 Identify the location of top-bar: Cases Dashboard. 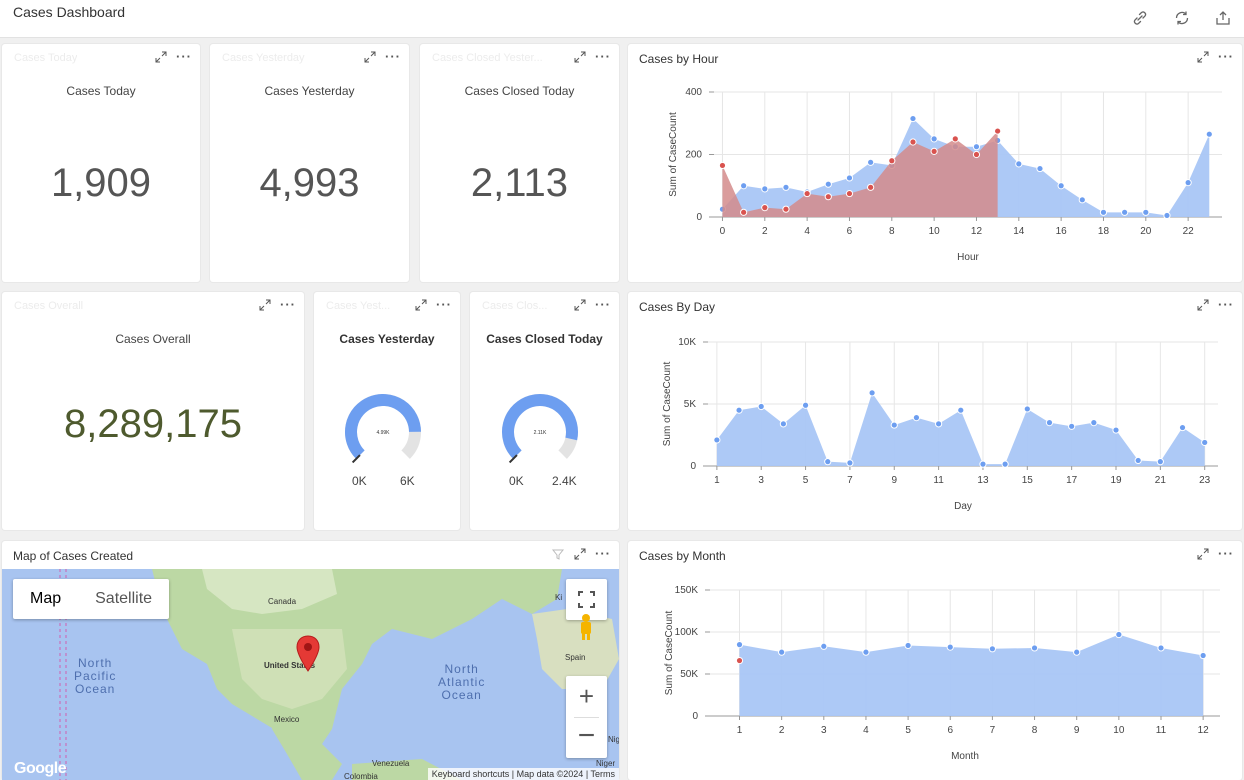
(622, 19).